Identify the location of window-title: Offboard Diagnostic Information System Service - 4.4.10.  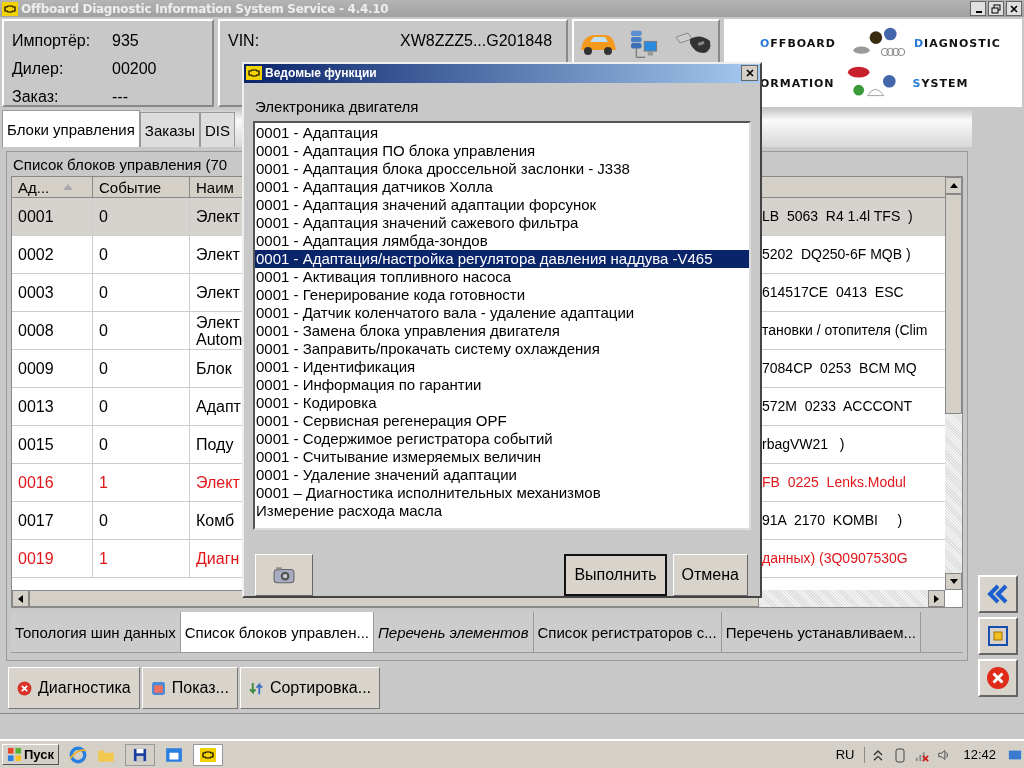
(205, 8).